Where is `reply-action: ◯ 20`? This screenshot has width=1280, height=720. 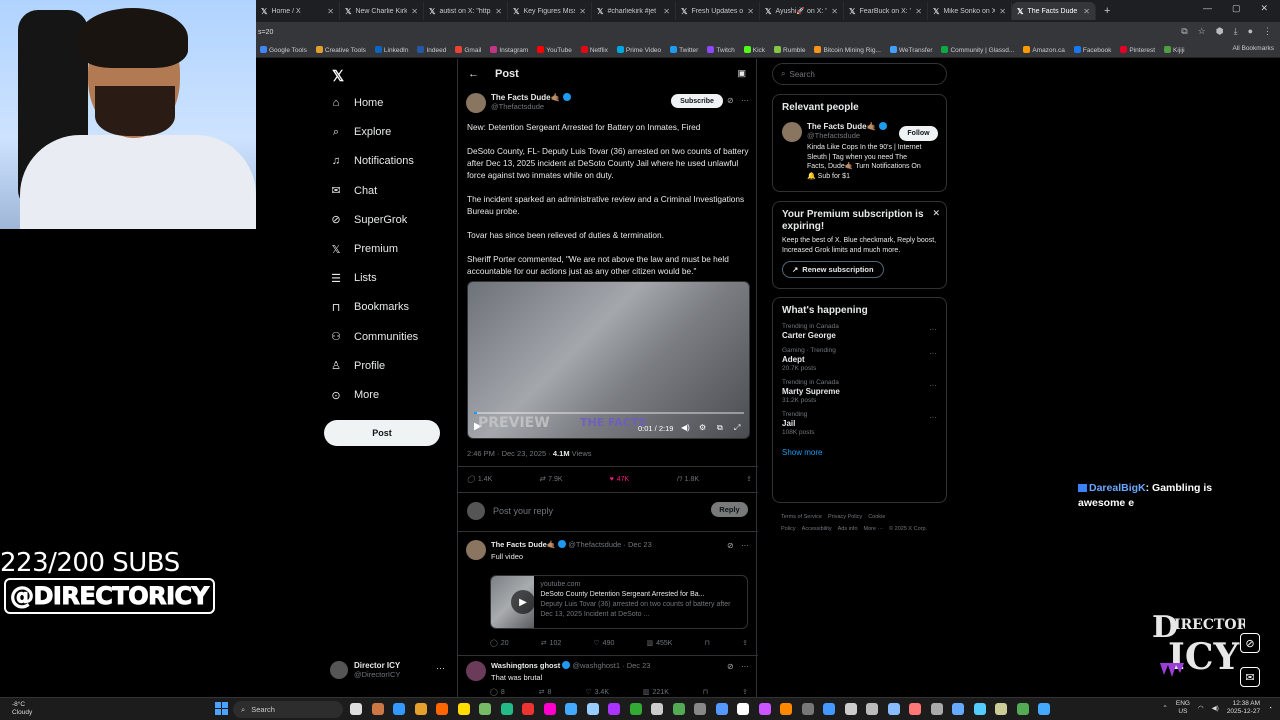 reply-action: ◯ 20 is located at coordinates (499, 643).